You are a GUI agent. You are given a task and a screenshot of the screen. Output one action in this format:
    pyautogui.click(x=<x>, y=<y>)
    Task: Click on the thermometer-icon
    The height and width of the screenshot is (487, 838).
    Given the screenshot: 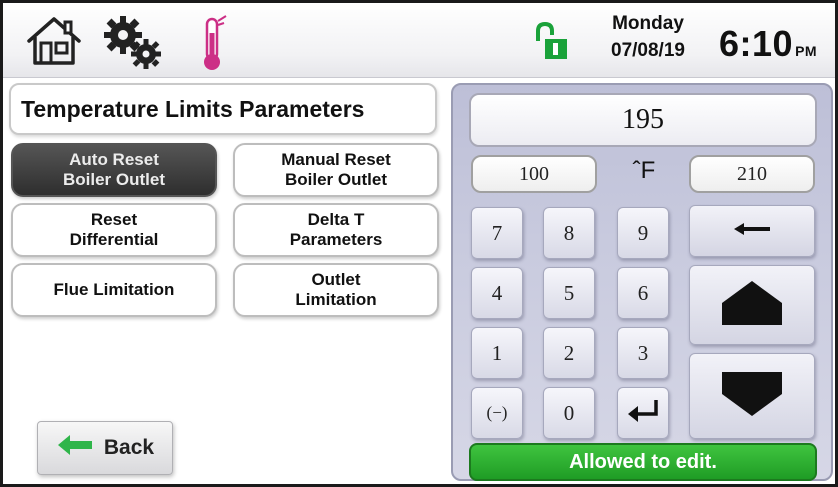 What is the action you would take?
    pyautogui.click(x=214, y=45)
    